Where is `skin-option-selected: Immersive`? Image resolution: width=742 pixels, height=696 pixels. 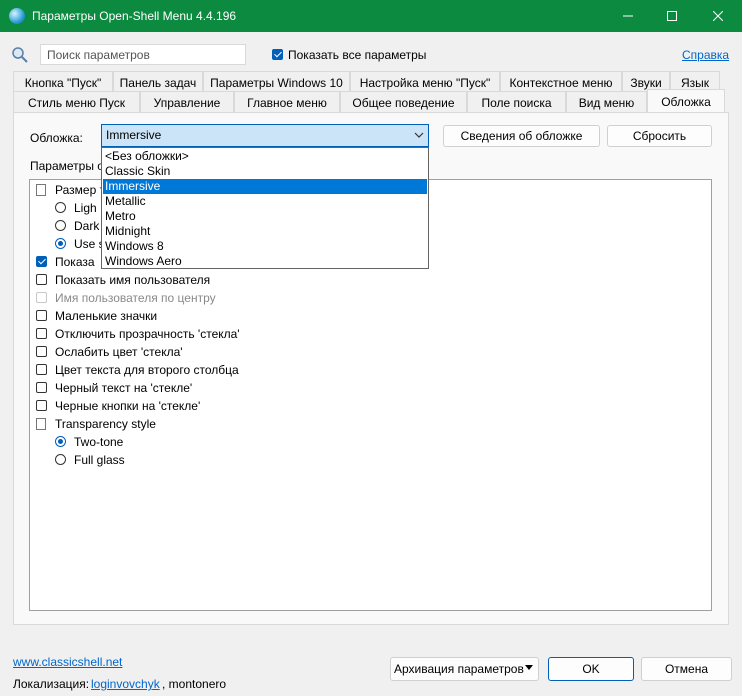
skin-option-selected: Immersive is located at coordinates (265, 186).